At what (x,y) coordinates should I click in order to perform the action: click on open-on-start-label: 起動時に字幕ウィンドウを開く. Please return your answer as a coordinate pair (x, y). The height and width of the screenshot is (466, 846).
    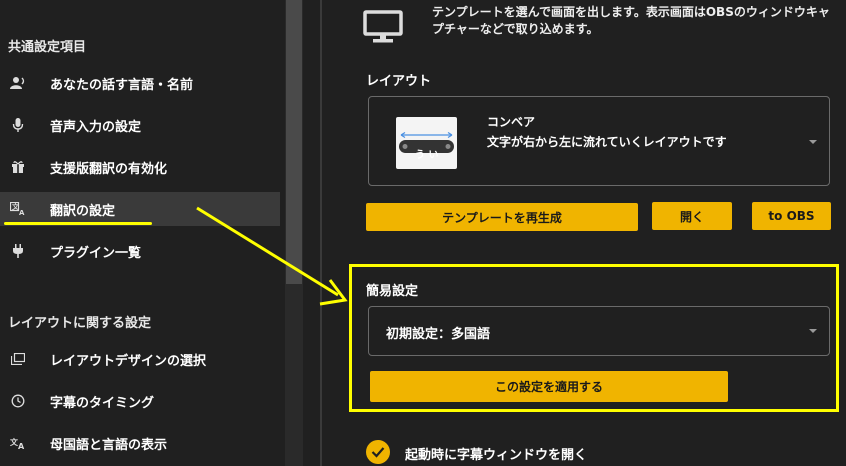
    Looking at the image, I should click on (496, 455).